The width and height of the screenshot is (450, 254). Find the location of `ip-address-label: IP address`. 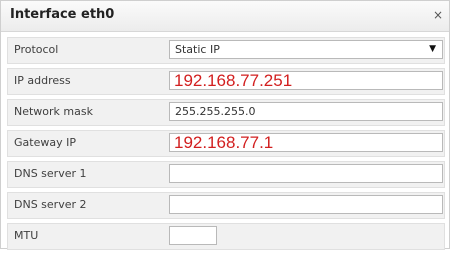

ip-address-label: IP address is located at coordinates (42, 80).